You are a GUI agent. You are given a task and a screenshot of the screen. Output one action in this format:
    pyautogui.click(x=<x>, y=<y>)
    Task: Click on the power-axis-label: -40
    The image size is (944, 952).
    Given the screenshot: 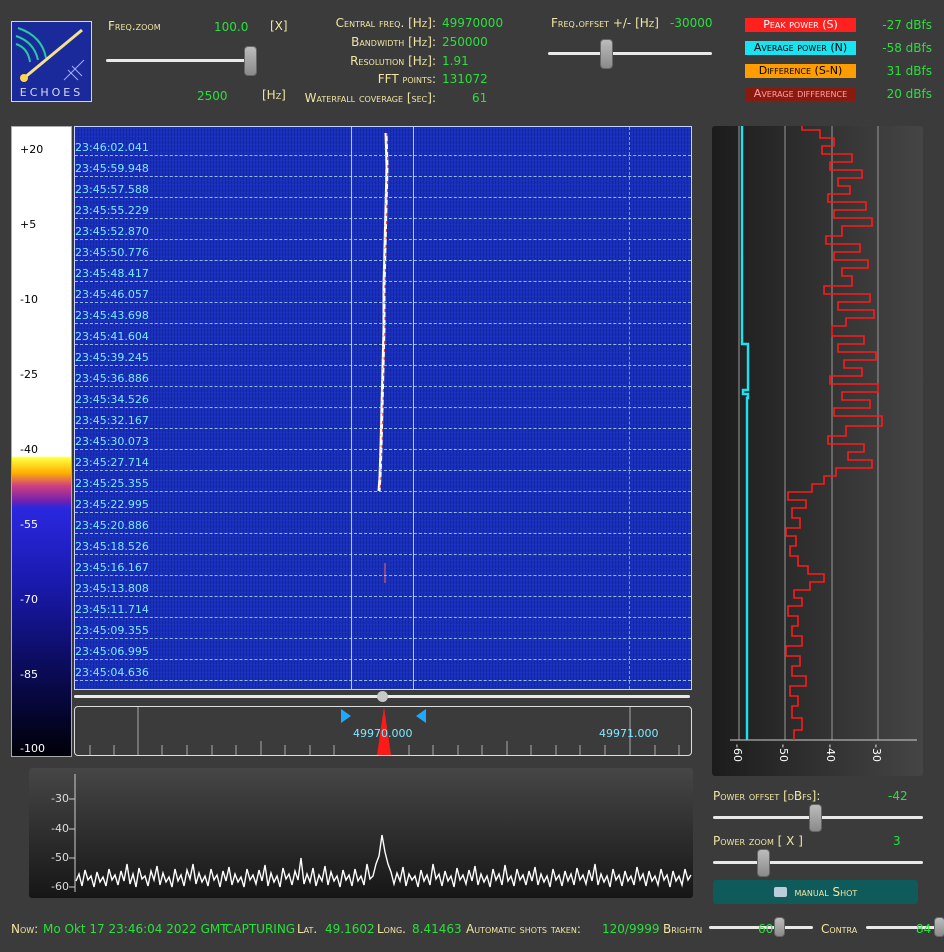 What is the action you would take?
    pyautogui.click(x=830, y=753)
    